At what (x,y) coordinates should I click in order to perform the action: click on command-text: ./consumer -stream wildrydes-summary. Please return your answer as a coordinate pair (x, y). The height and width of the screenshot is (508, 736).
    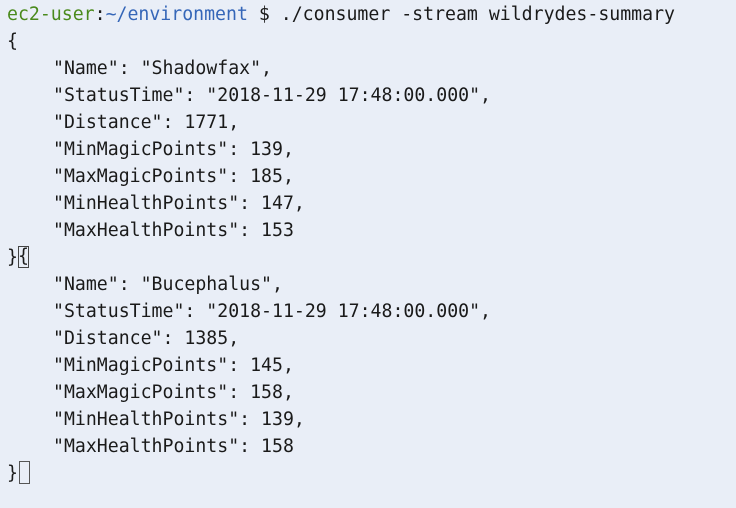
    Looking at the image, I should click on (477, 14).